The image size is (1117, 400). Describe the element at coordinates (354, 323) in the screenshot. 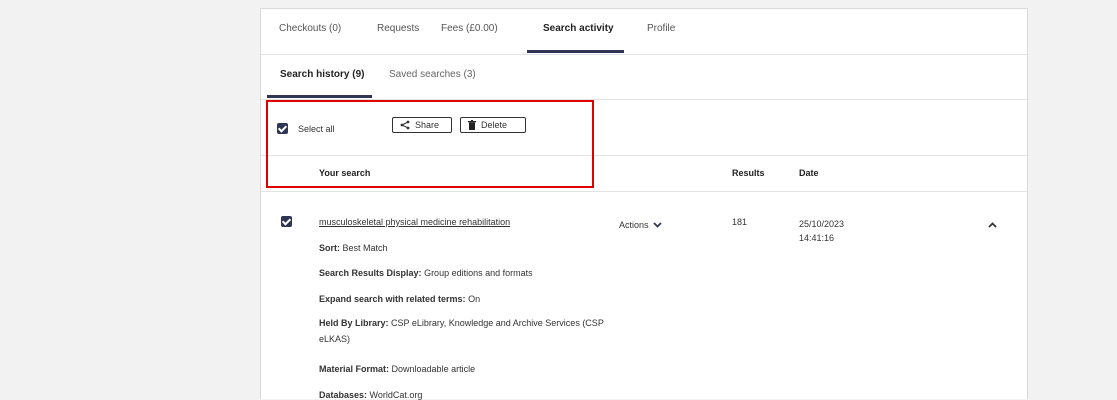

I see `detail-key: Held By Library:` at that location.